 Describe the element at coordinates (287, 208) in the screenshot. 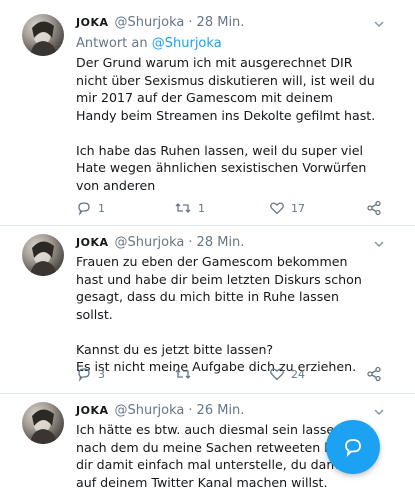

I see `like-button: 17` at that location.